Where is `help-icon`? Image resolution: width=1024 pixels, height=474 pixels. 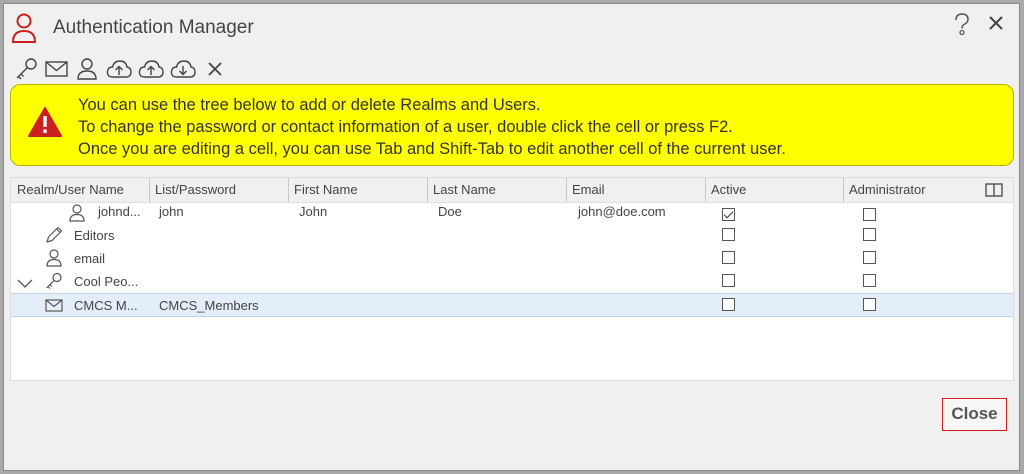 help-icon is located at coordinates (962, 24).